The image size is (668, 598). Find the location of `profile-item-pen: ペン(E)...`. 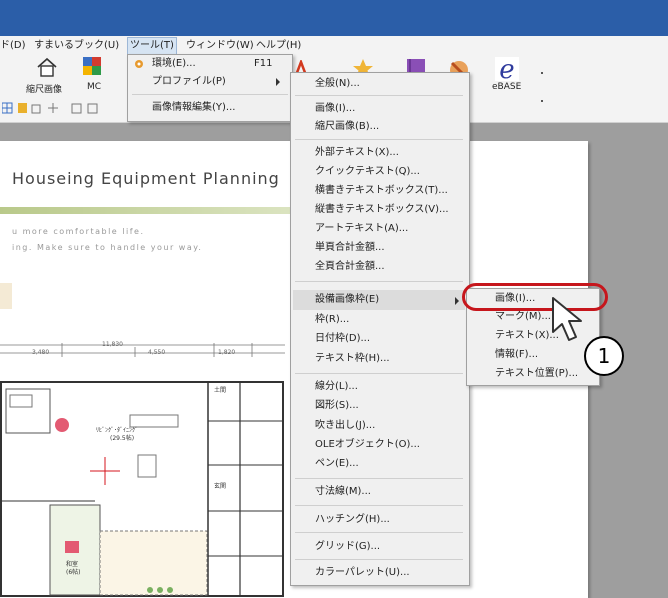

profile-item-pen: ペン(E)... is located at coordinates (337, 464).